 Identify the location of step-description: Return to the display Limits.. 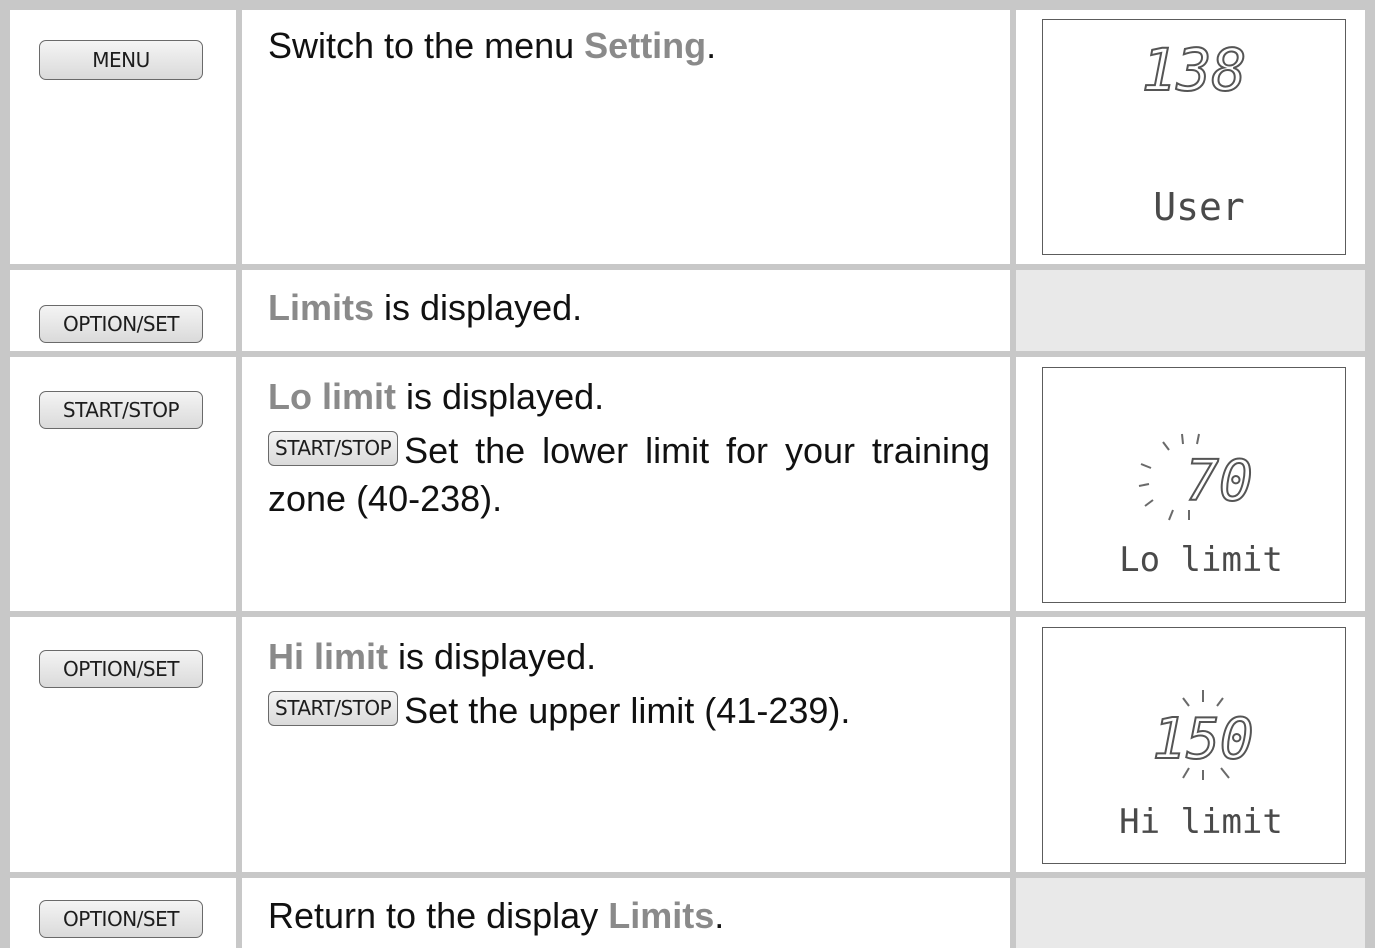
(629, 916).